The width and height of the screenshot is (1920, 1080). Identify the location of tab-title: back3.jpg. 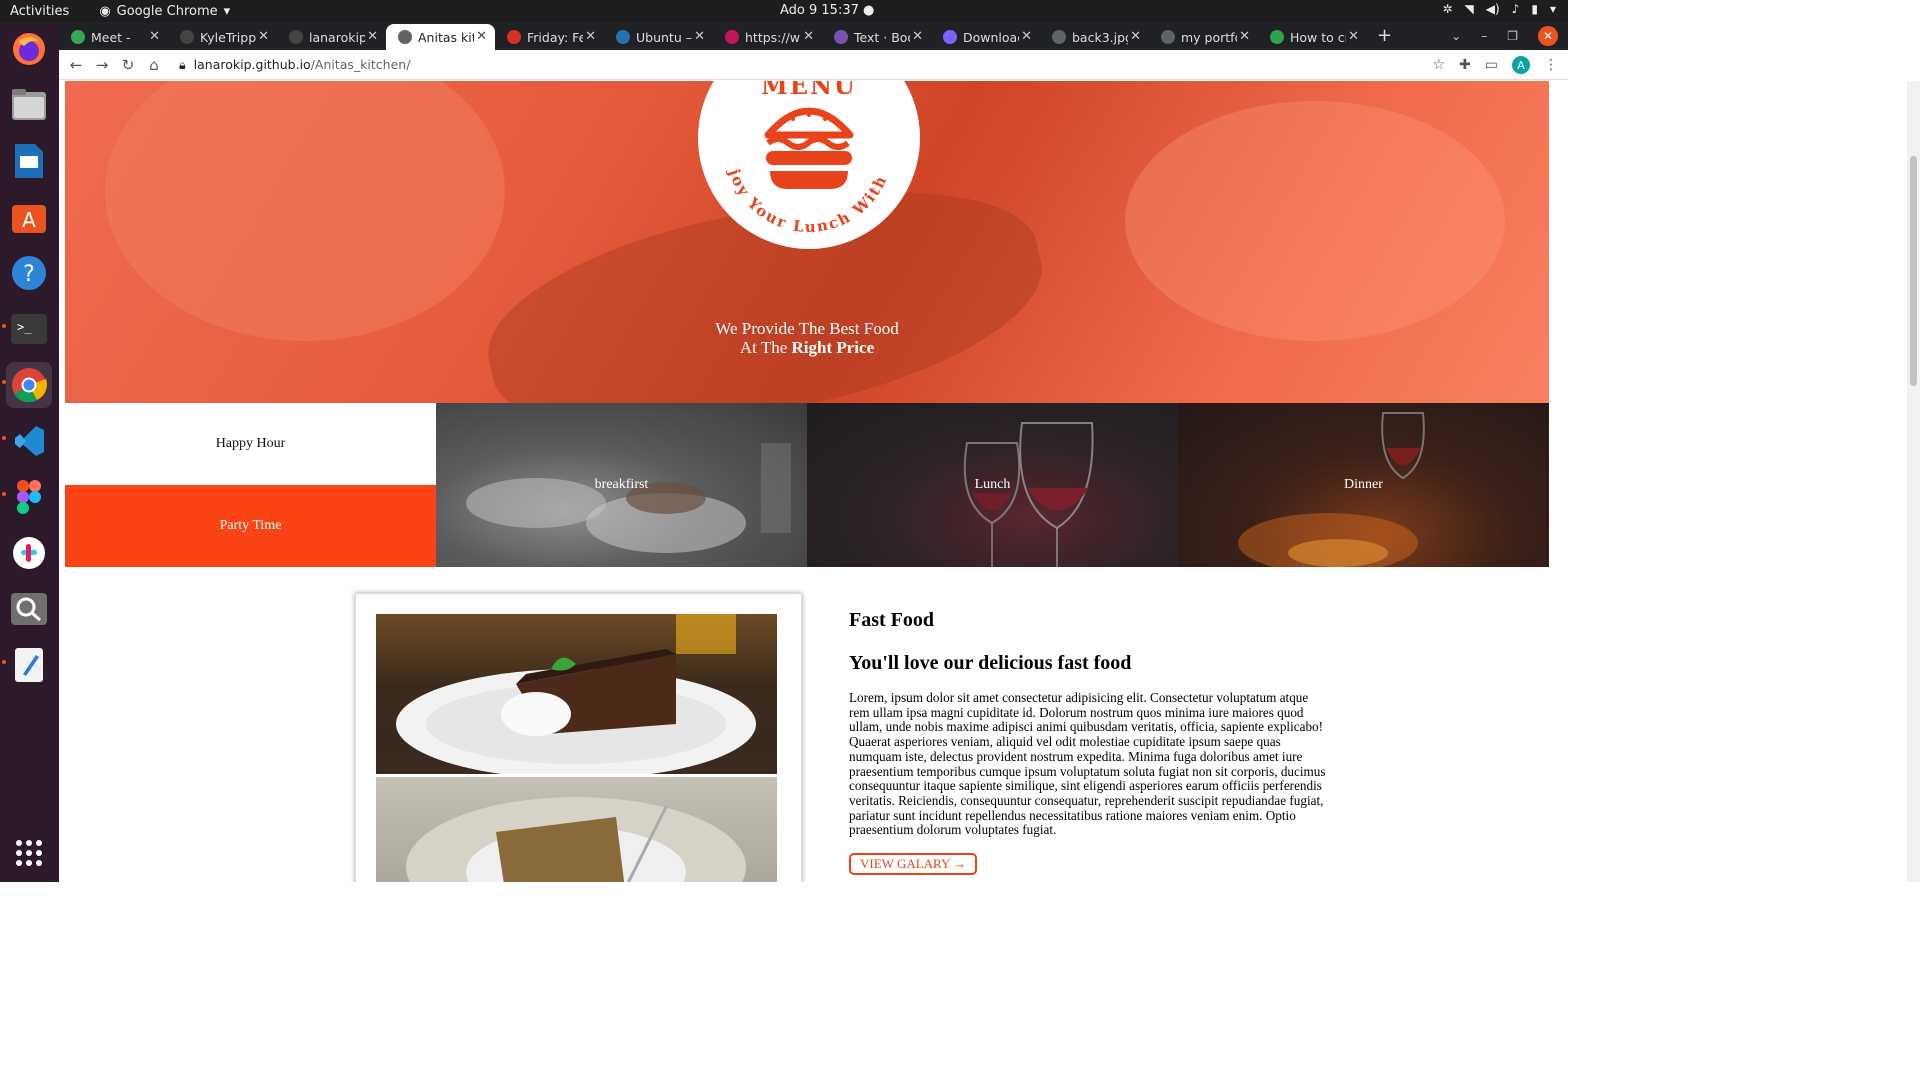
(1100, 37).